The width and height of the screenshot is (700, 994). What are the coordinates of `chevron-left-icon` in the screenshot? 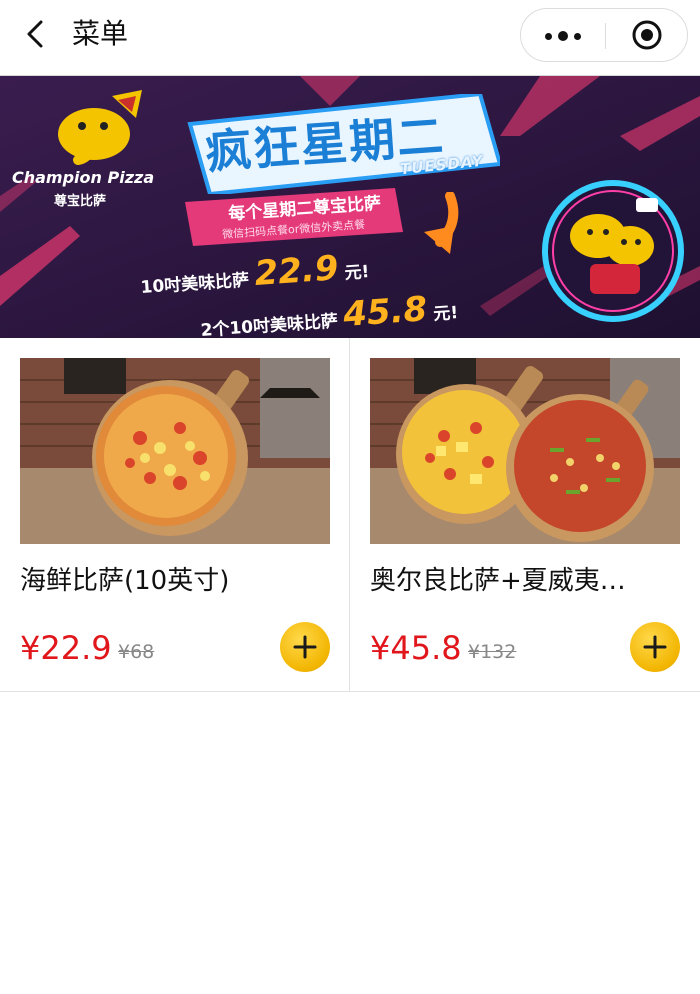 It's located at (35, 34).